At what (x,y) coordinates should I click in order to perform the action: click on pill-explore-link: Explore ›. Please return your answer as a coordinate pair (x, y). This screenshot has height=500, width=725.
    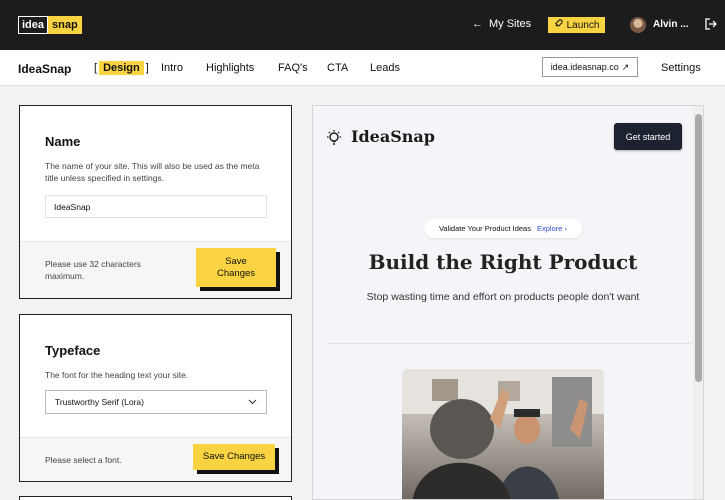
    Looking at the image, I should click on (552, 228).